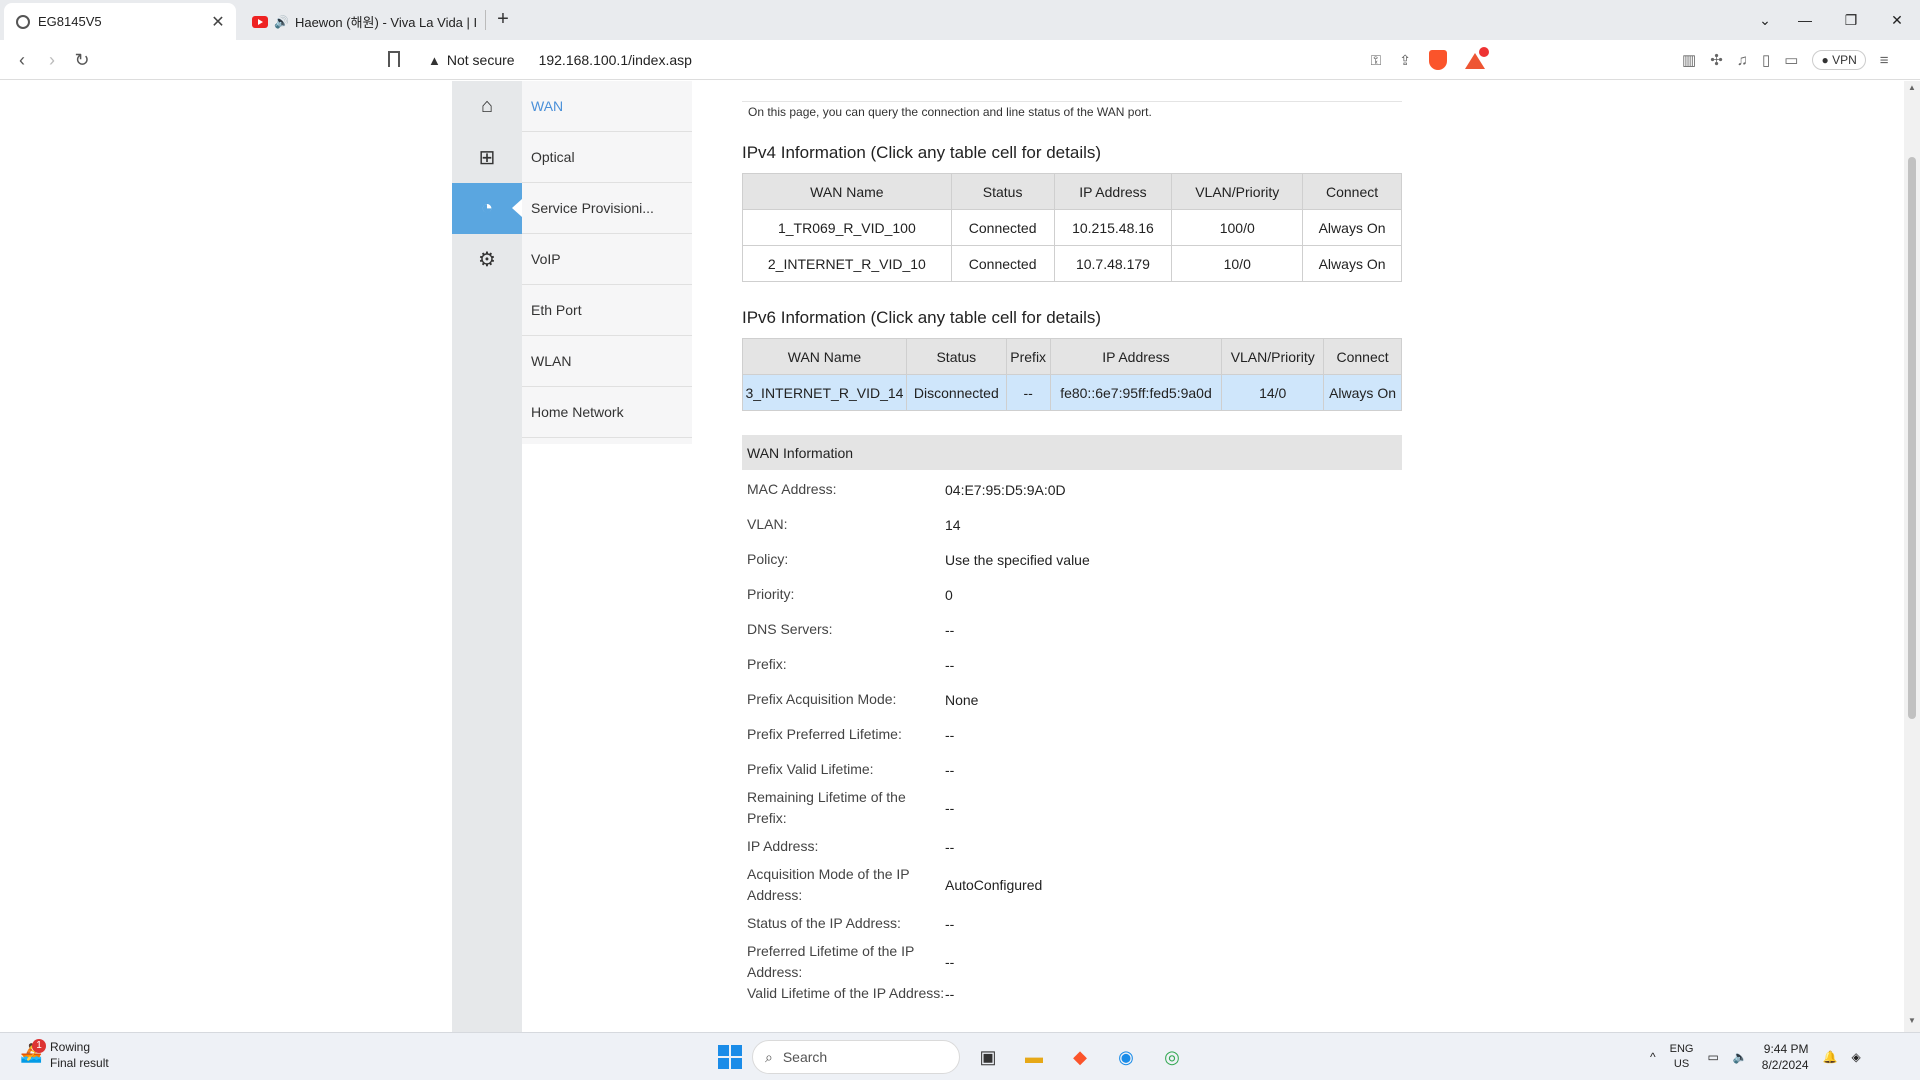 This screenshot has width=1920, height=1080. I want to click on reader-icon: ▯, so click(1766, 60).